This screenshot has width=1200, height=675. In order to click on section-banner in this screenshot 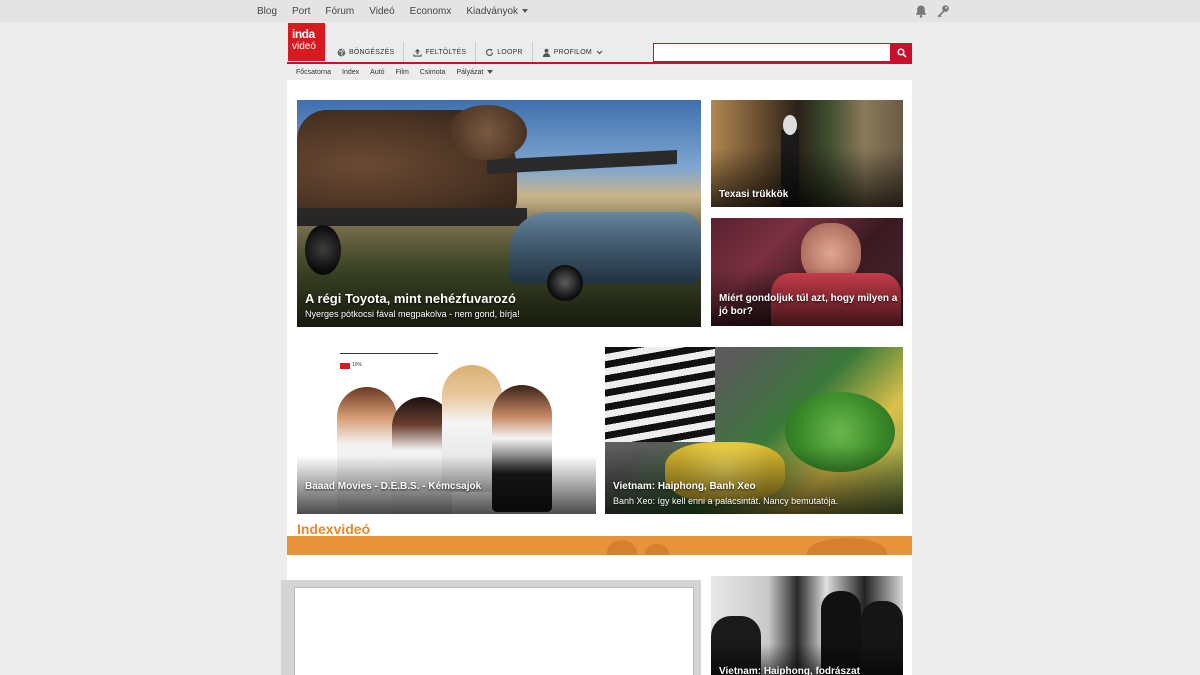, I will do `click(599, 545)`.